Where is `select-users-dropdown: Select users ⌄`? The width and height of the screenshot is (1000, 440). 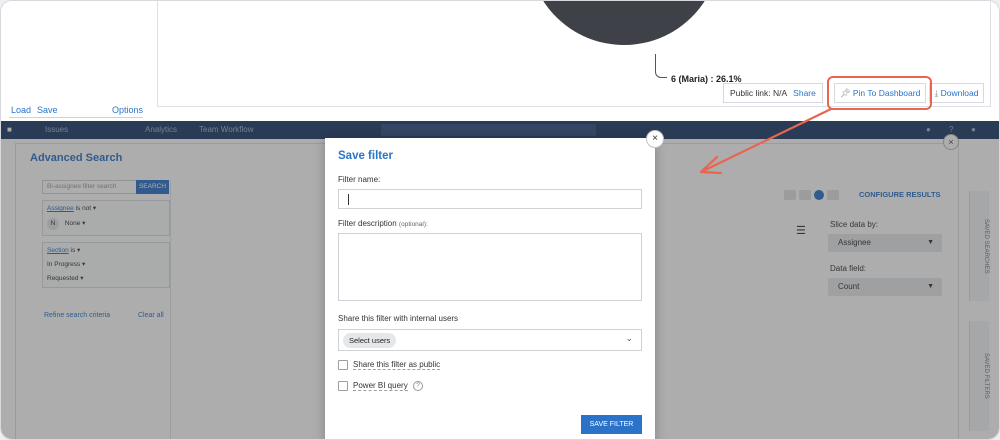
select-users-dropdown: Select users ⌄ is located at coordinates (490, 340).